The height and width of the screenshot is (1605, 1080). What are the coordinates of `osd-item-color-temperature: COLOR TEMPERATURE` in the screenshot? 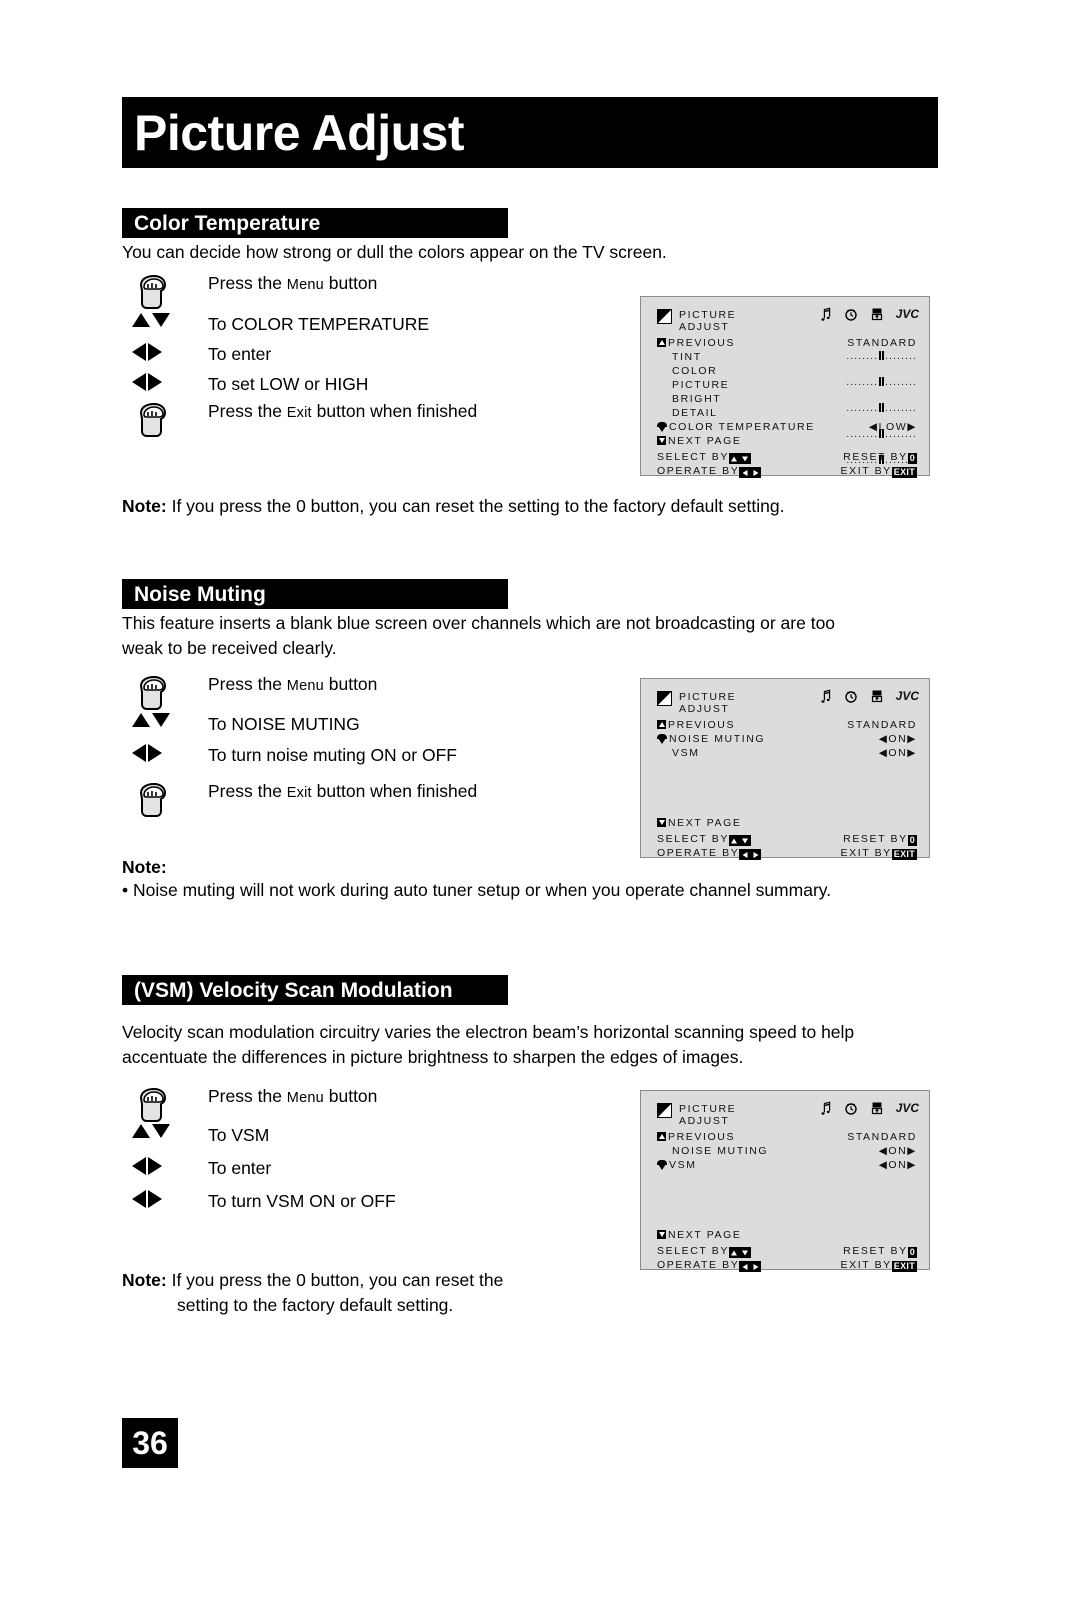 It's located at (736, 427).